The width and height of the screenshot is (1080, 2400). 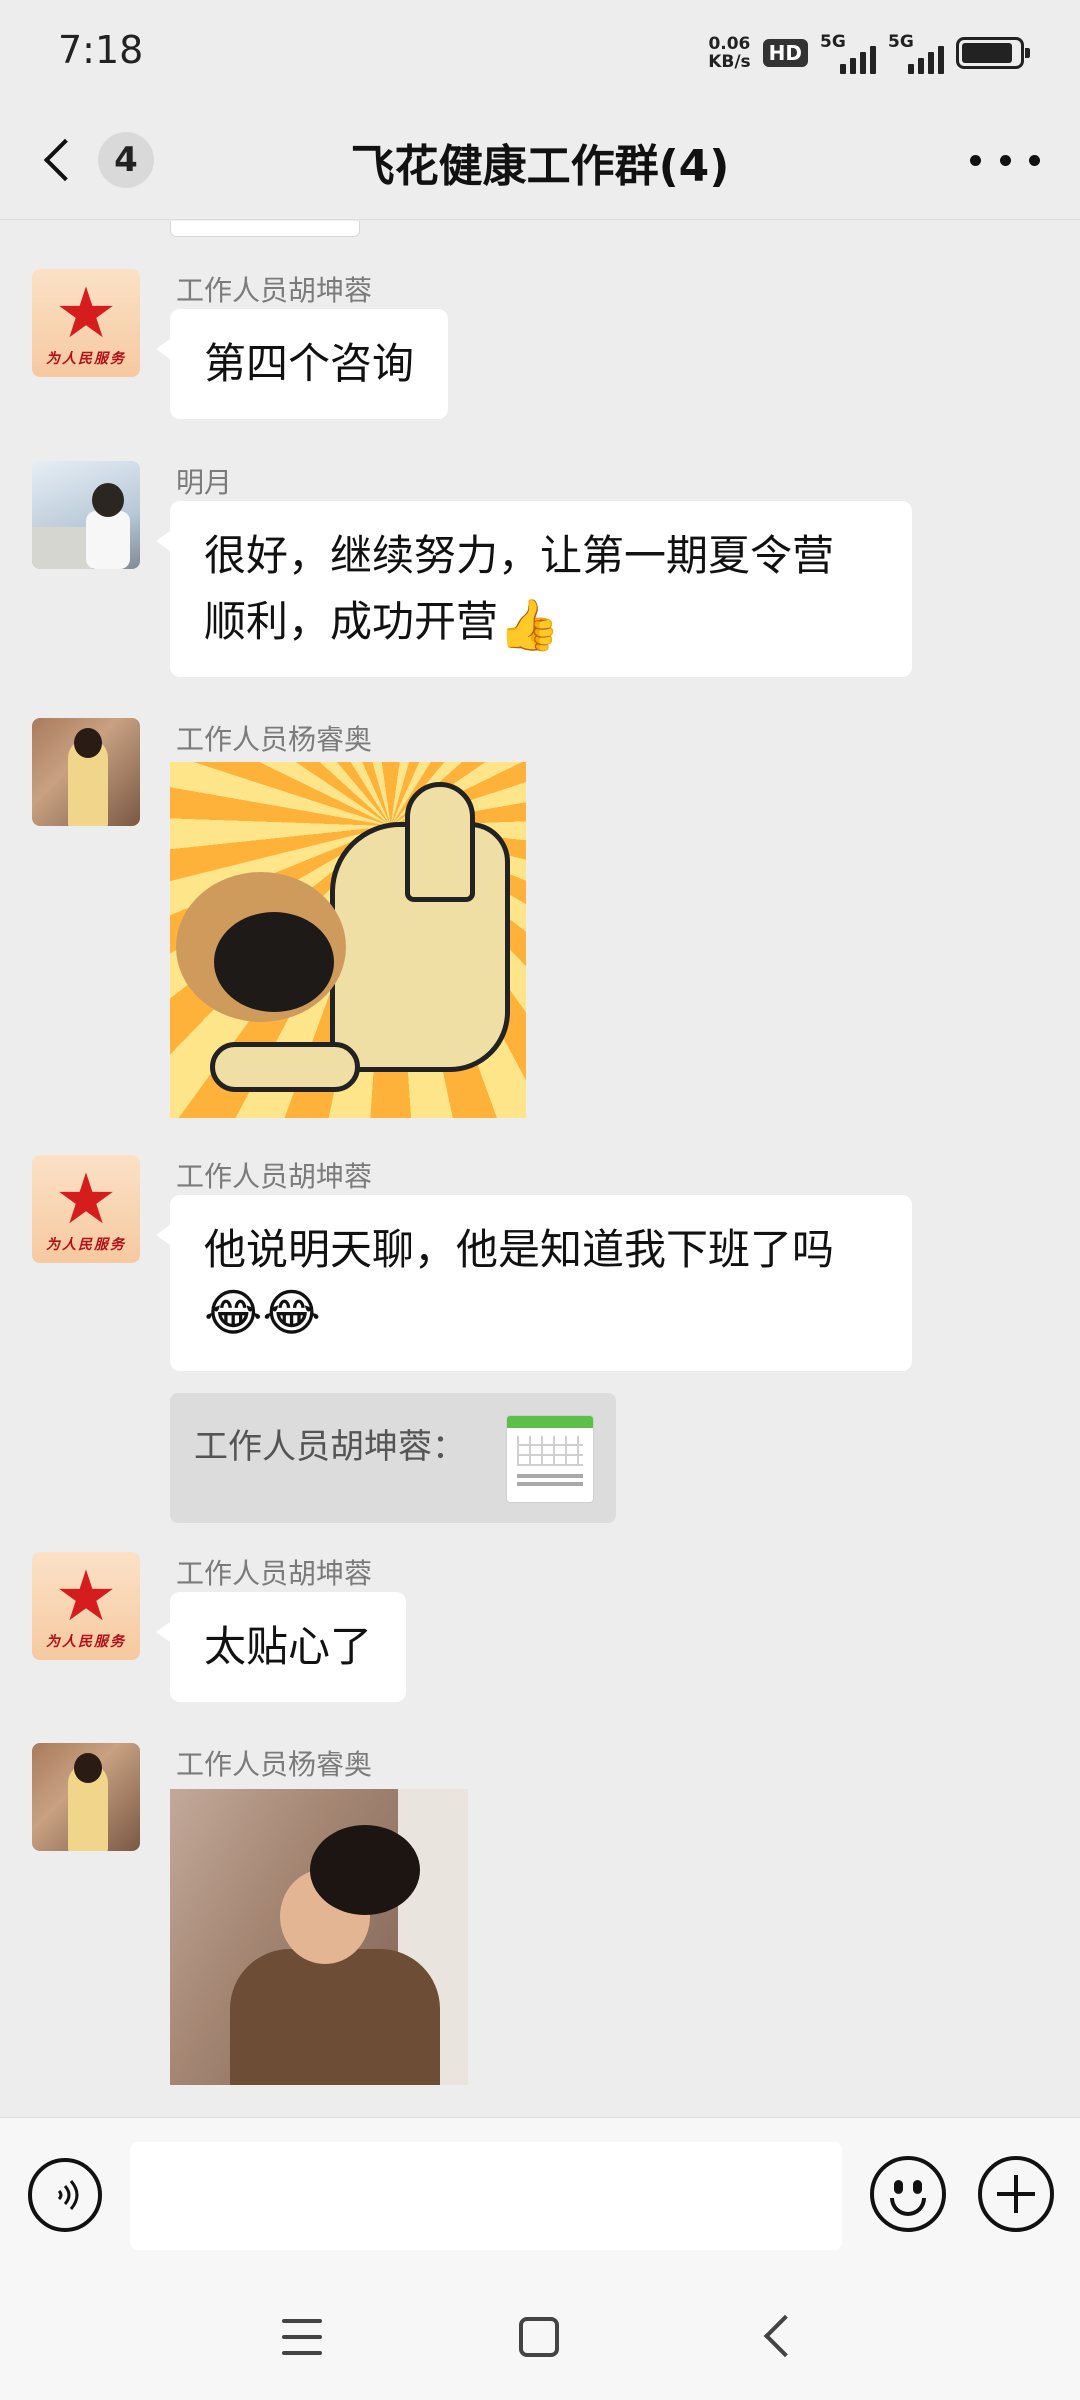 What do you see at coordinates (534, 589) in the screenshot?
I see `message-bubble: 很好，继续努力，让第一期夏令营 顺利，成功开营👍` at bounding box center [534, 589].